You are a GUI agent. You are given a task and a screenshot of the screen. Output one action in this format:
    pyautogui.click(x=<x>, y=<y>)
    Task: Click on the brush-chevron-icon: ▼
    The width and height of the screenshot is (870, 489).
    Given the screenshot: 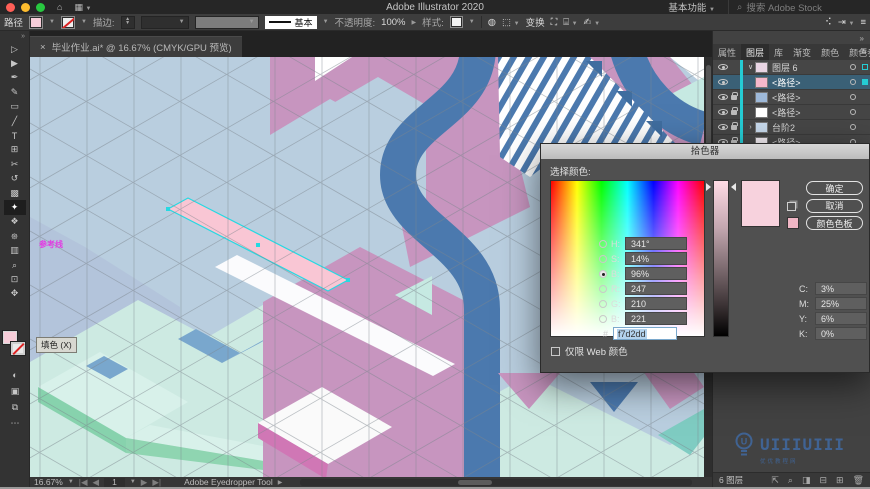 What is the action you would take?
    pyautogui.click(x=326, y=22)
    